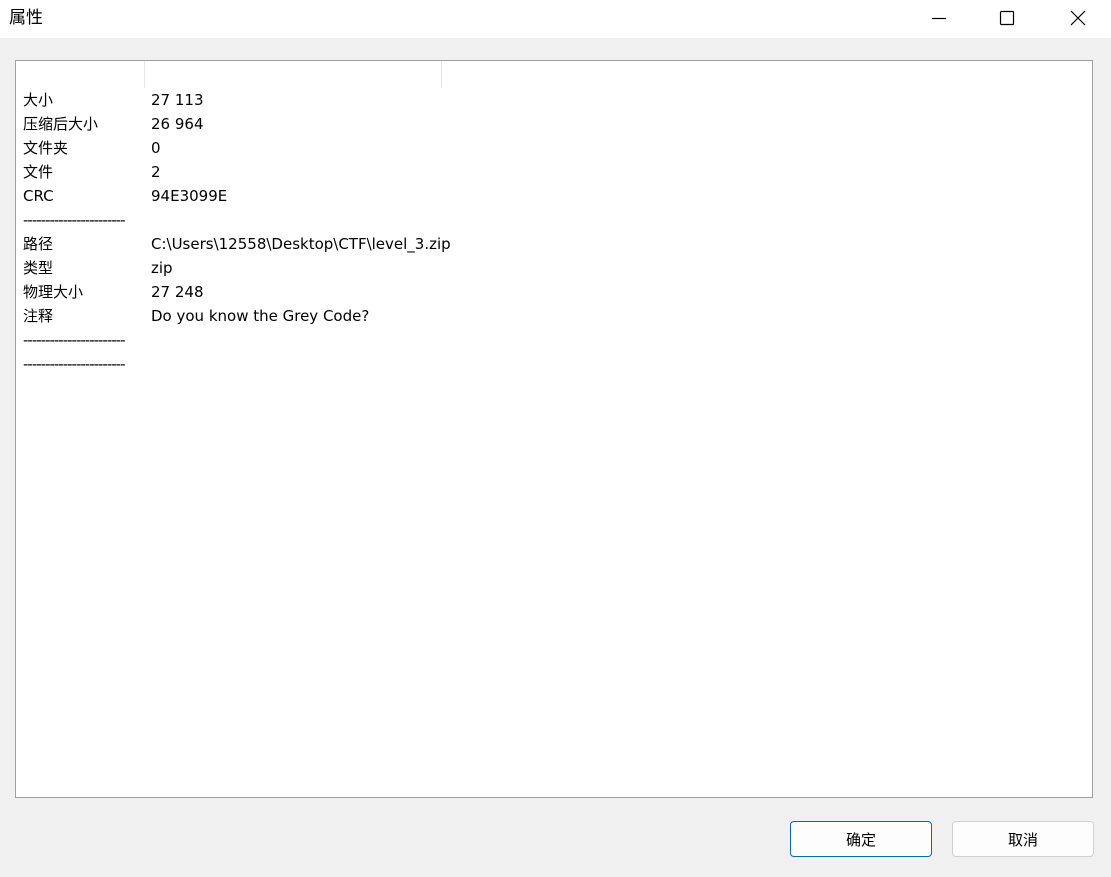 Image resolution: width=1111 pixels, height=877 pixels. I want to click on property-key: 注释, so click(38, 316).